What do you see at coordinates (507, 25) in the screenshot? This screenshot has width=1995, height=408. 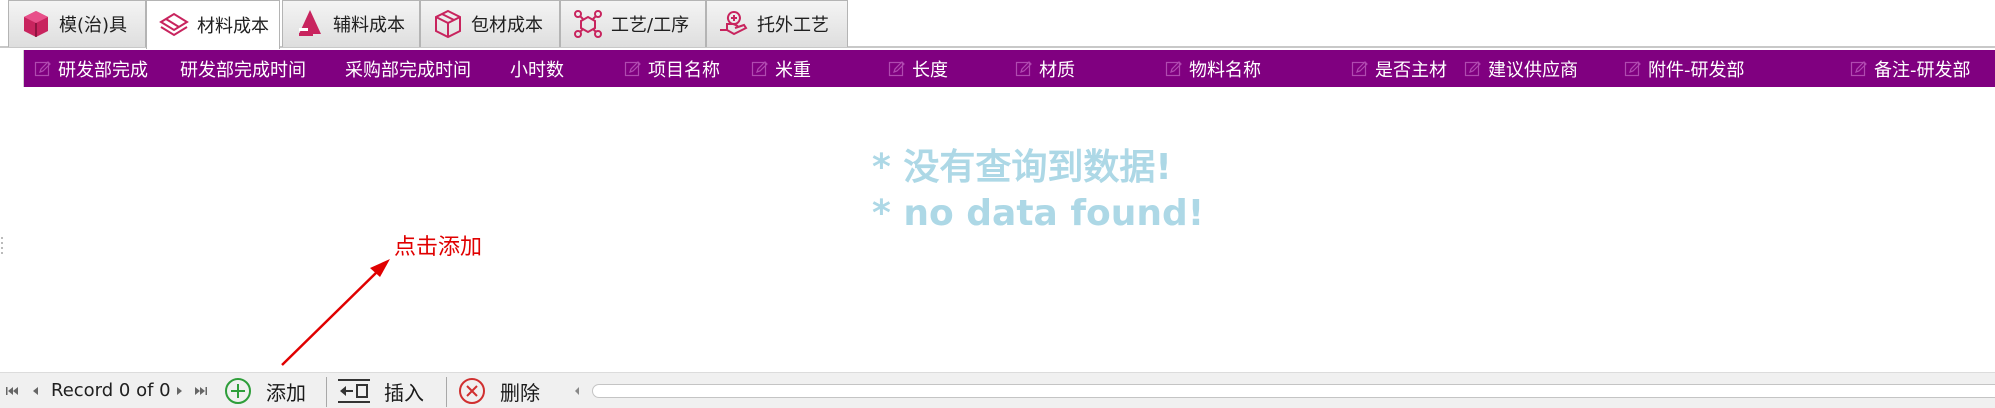 I see `tab-label: 包材成本` at bounding box center [507, 25].